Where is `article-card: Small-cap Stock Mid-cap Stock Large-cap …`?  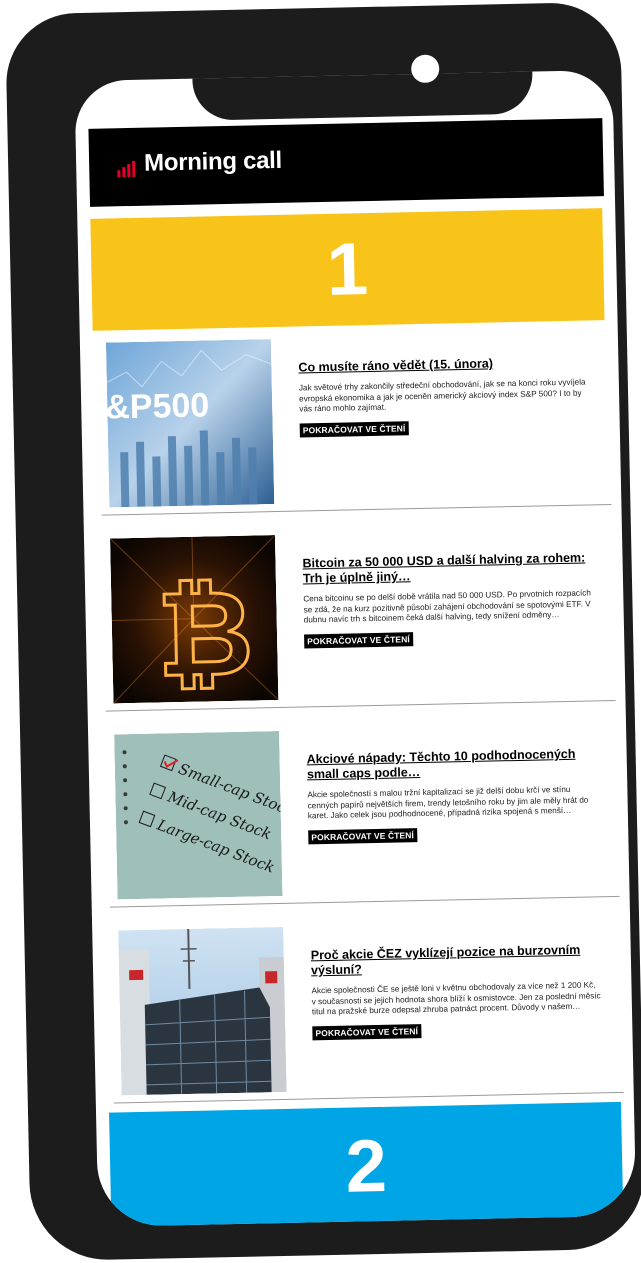 article-card: Small-cap Stock Mid-cap Stock Large-cap … is located at coordinates (360, 816).